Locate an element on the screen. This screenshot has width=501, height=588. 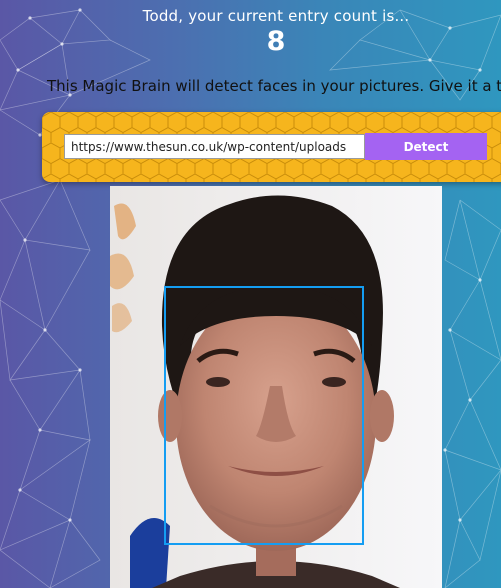
entry-count: 8 is located at coordinates (276, 41).